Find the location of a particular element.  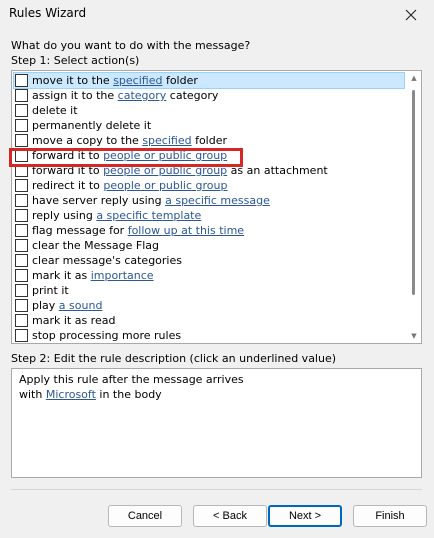

description-line-2-prefix: with is located at coordinates (32, 394).